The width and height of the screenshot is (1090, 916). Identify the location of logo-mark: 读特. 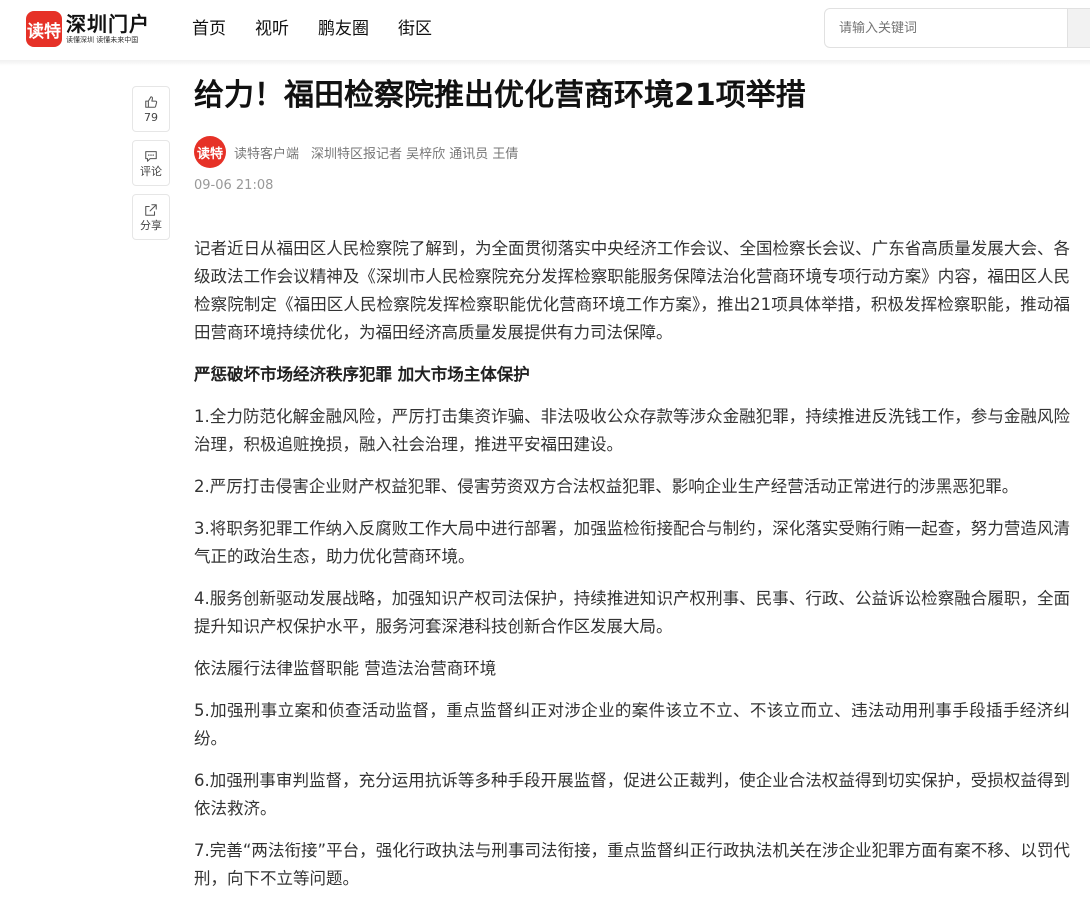
(44, 29).